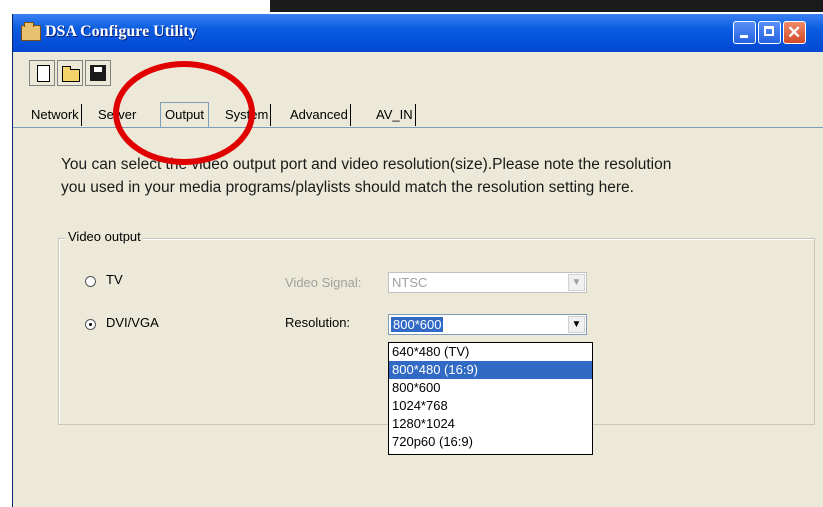 The width and height of the screenshot is (823, 507). I want to click on group-label: Video output, so click(104, 236).